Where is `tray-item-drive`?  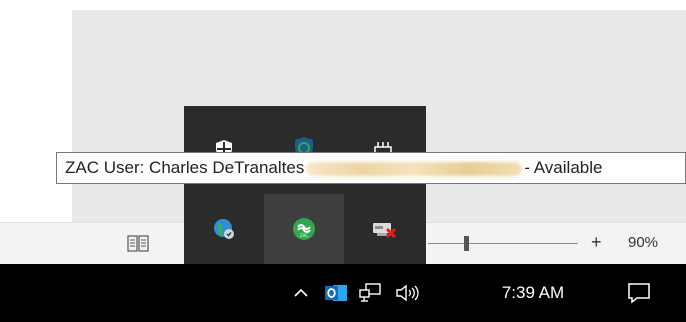 tray-item-drive is located at coordinates (384, 229).